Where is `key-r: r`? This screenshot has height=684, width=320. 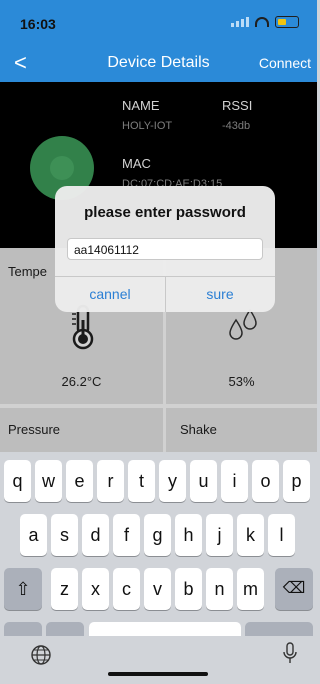 key-r: r is located at coordinates (110, 481).